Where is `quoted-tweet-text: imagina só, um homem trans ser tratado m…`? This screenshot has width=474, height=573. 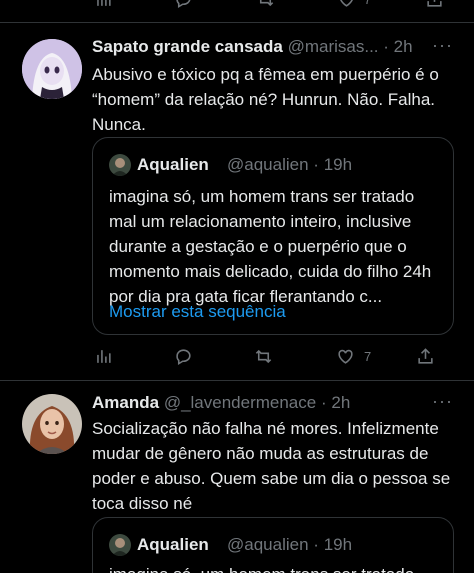
quoted-tweet-text: imagina só, um homem trans ser tratado m… is located at coordinates (270, 246).